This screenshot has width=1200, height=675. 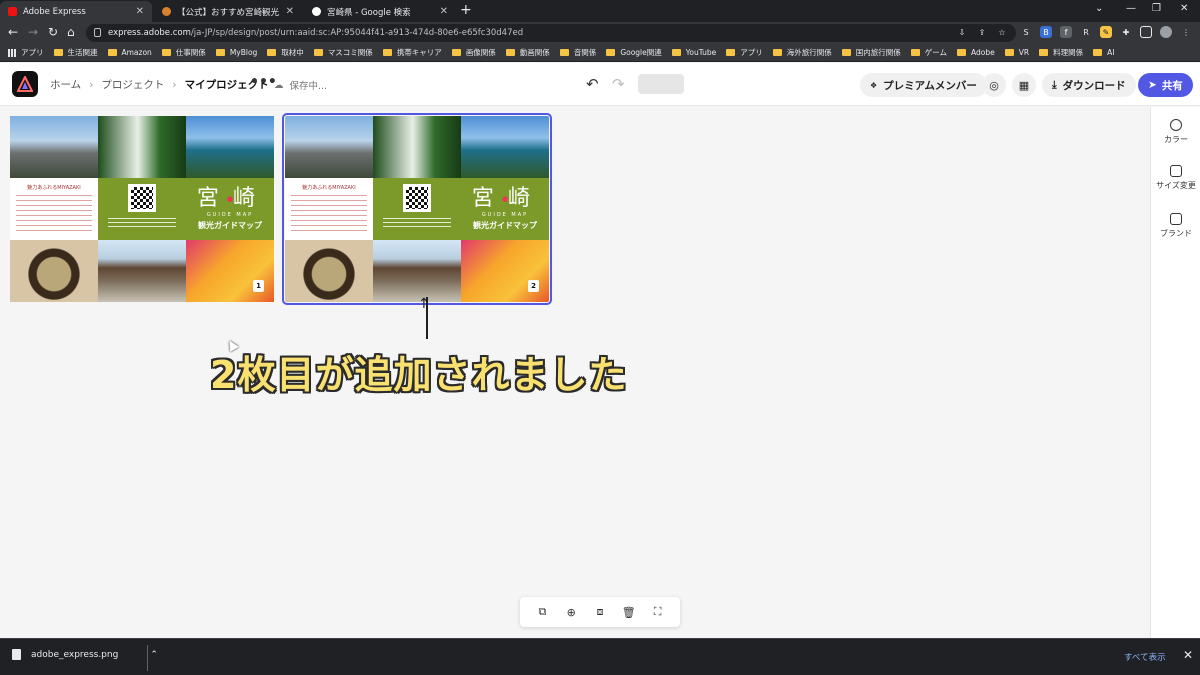 I want to click on page-toolbar: ⧉ ⊕ ⧈ 🗑 ⛶, so click(x=600, y=612).